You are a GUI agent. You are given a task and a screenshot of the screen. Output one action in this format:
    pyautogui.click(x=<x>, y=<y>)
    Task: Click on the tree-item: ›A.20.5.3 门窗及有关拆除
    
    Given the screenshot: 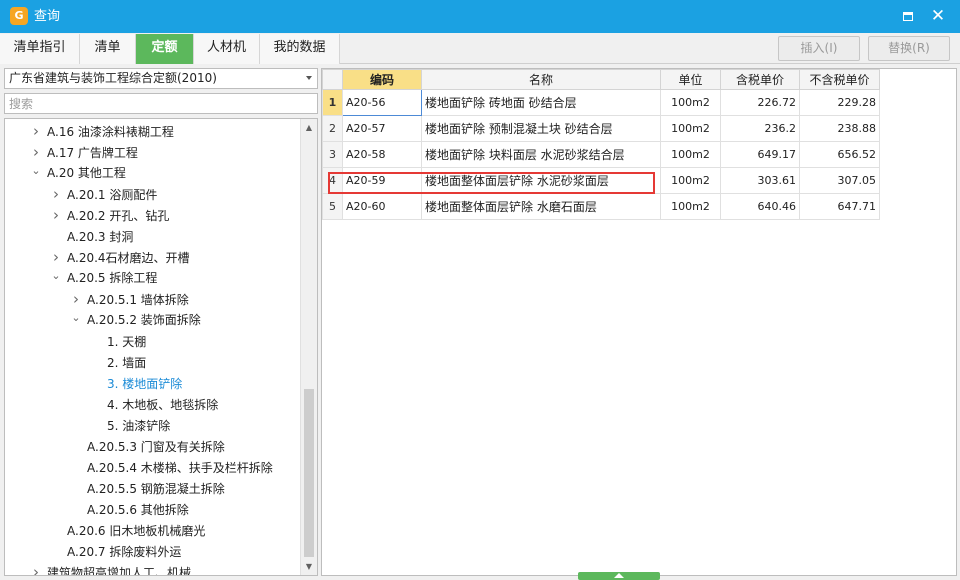 What is the action you would take?
    pyautogui.click(x=147, y=446)
    